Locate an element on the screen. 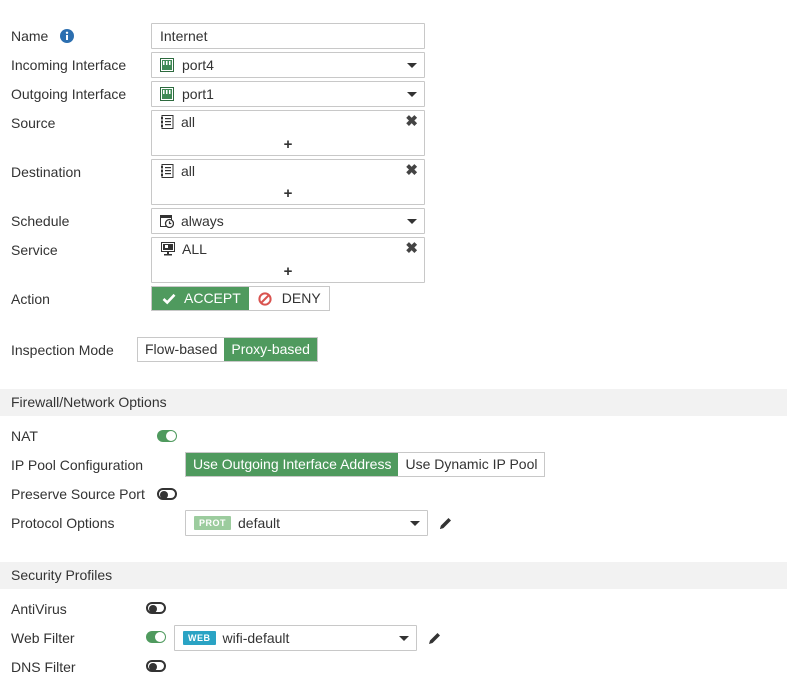  flow-based-button: Flow-based is located at coordinates (181, 349).